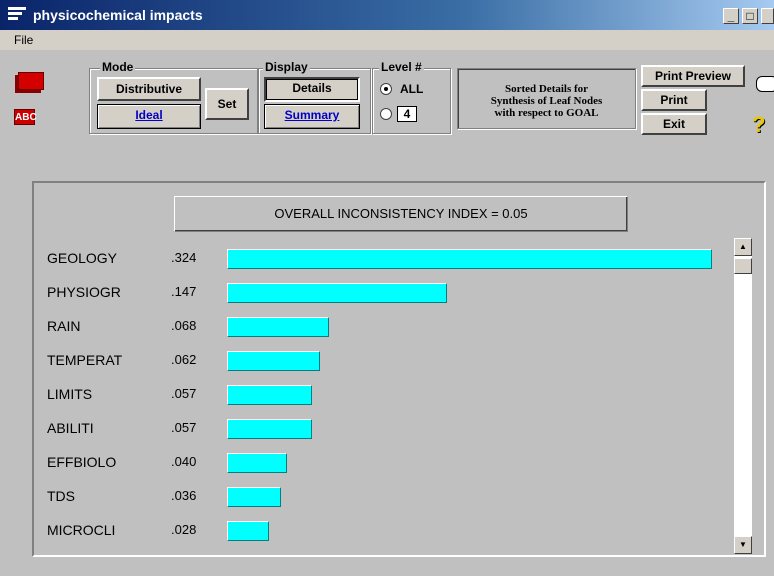 The height and width of the screenshot is (576, 774). Describe the element at coordinates (401, 67) in the screenshot. I see `level-label: Level #` at that location.